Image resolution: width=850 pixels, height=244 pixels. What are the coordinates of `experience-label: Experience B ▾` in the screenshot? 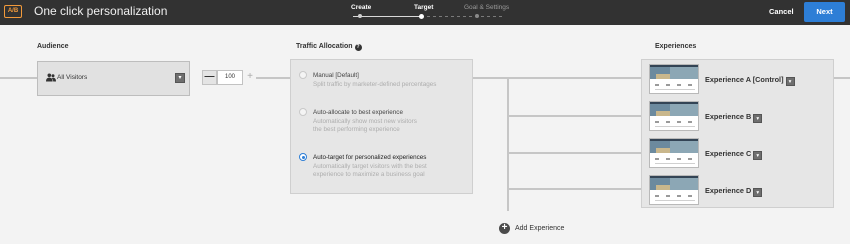 It's located at (734, 117).